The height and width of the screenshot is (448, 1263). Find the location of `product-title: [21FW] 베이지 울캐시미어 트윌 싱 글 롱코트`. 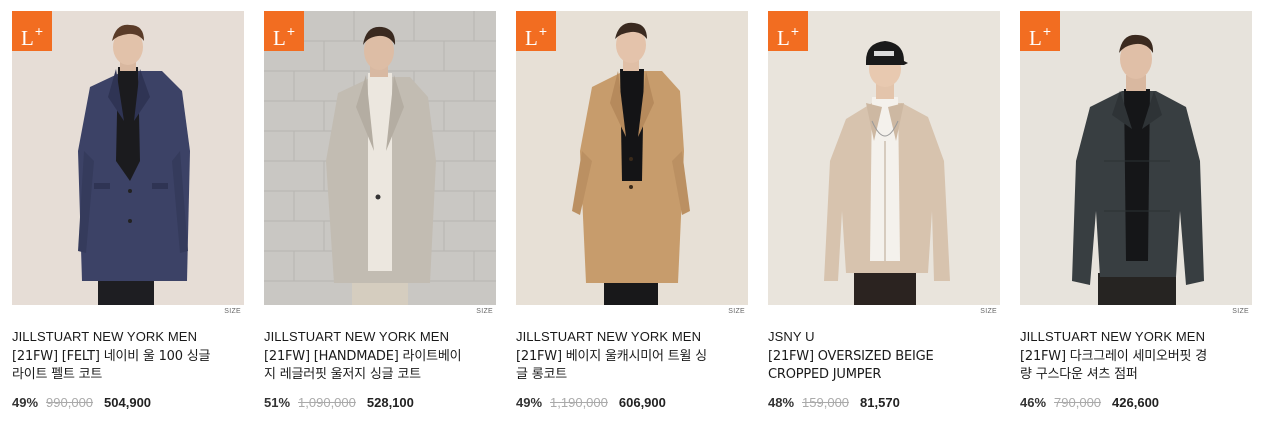

product-title: [21FW] 베이지 울캐시미어 트윌 싱 글 롱코트 is located at coordinates (632, 366).